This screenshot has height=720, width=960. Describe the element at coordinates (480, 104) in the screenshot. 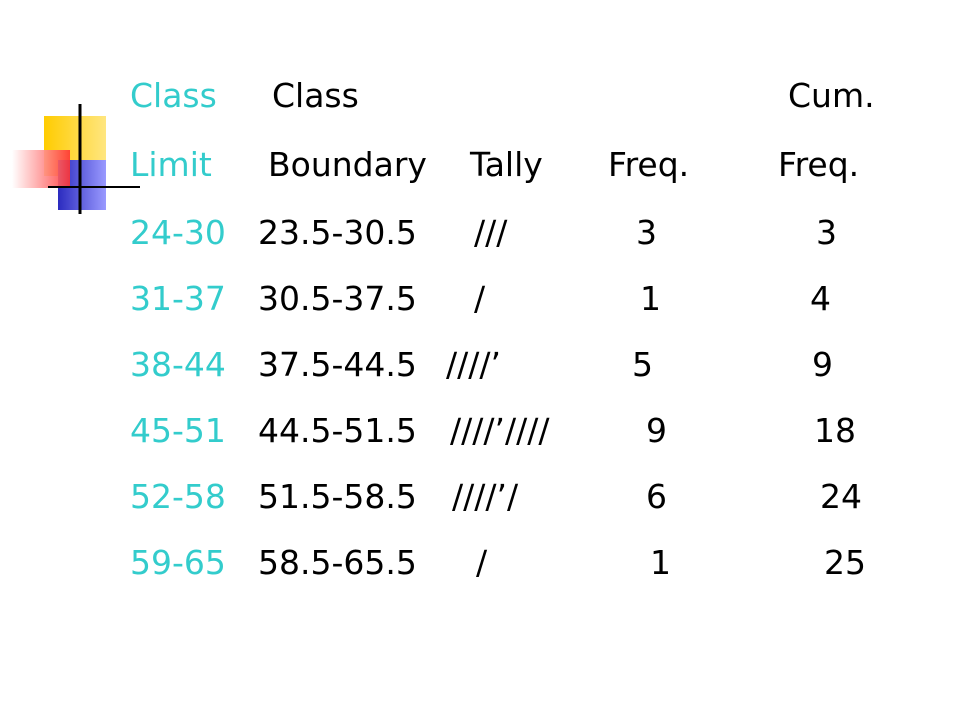

I see `table-header-row-1: Class Class Cum.` at that location.